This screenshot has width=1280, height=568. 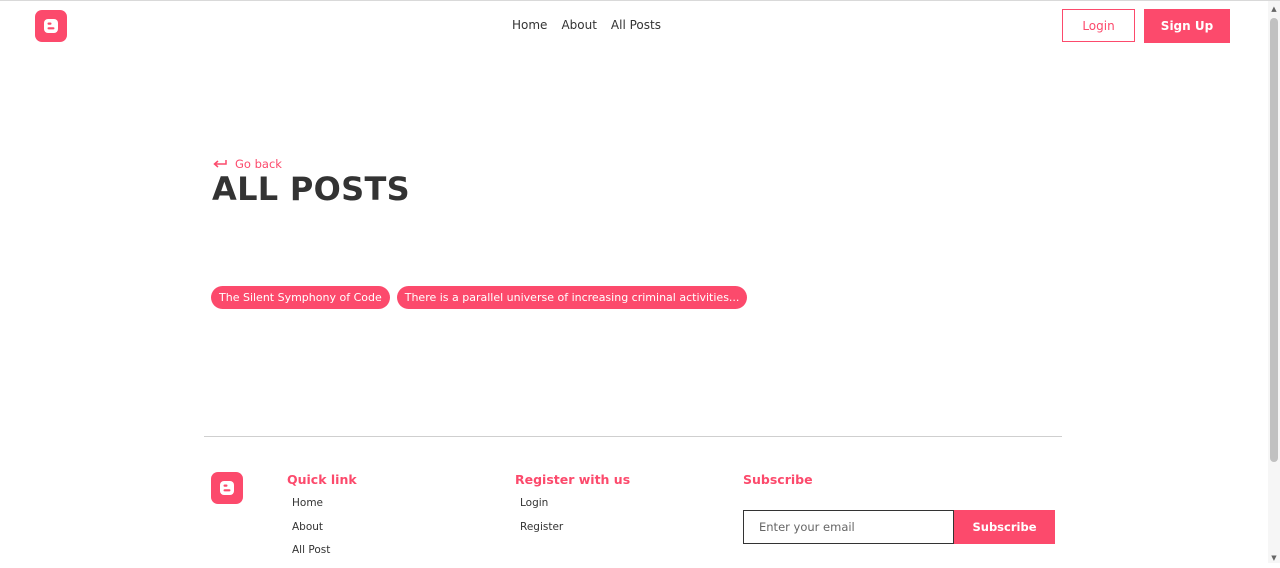 What do you see at coordinates (1187, 26) in the screenshot?
I see `signup-button: Sign Up` at bounding box center [1187, 26].